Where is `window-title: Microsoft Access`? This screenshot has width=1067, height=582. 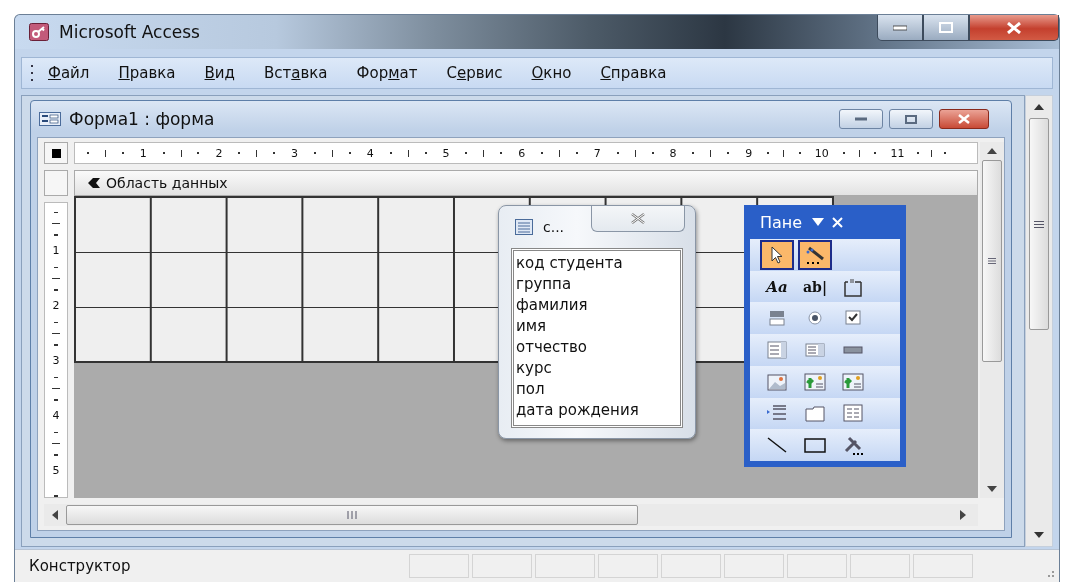 window-title: Microsoft Access is located at coordinates (129, 32).